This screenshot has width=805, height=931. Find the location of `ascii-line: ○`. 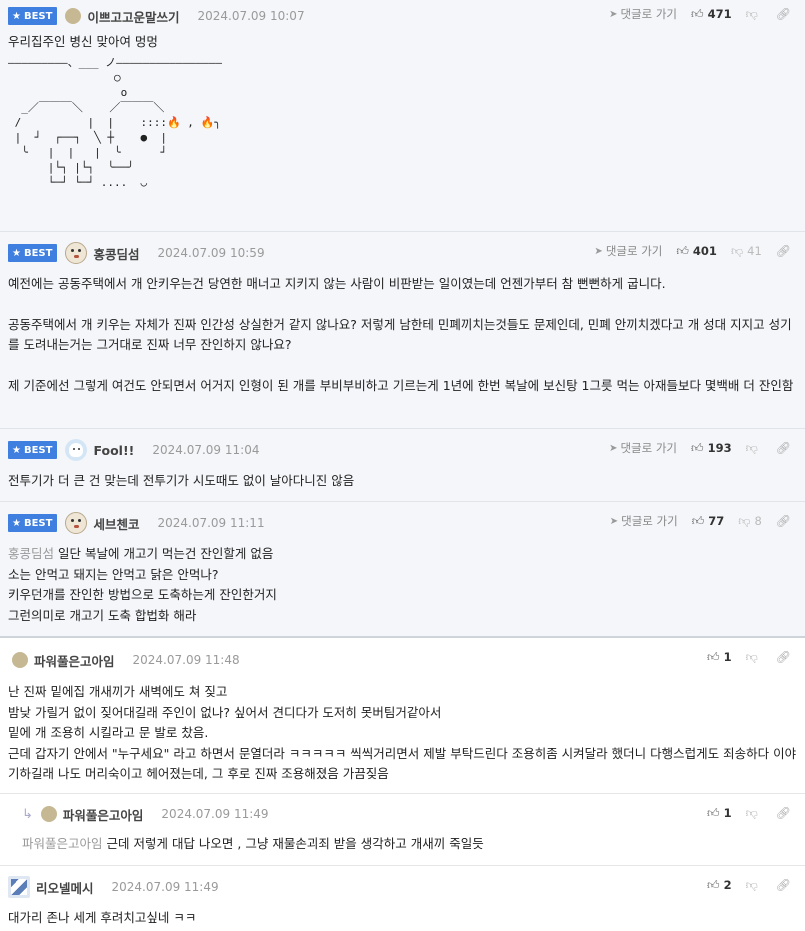

ascii-line: ○ is located at coordinates (64, 77).